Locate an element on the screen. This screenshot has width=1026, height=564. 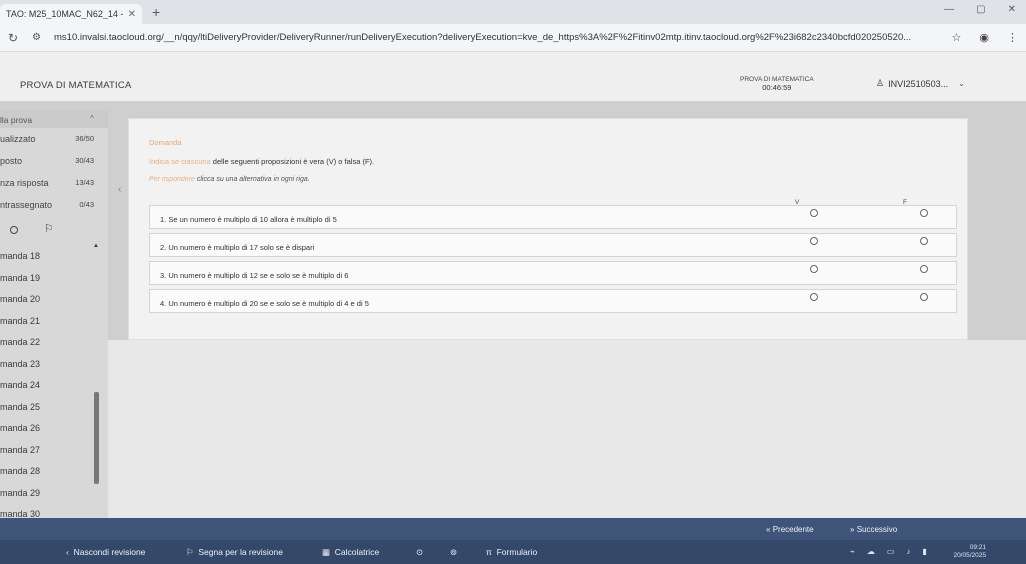
question-item: manda 26 is located at coordinates (54, 429).